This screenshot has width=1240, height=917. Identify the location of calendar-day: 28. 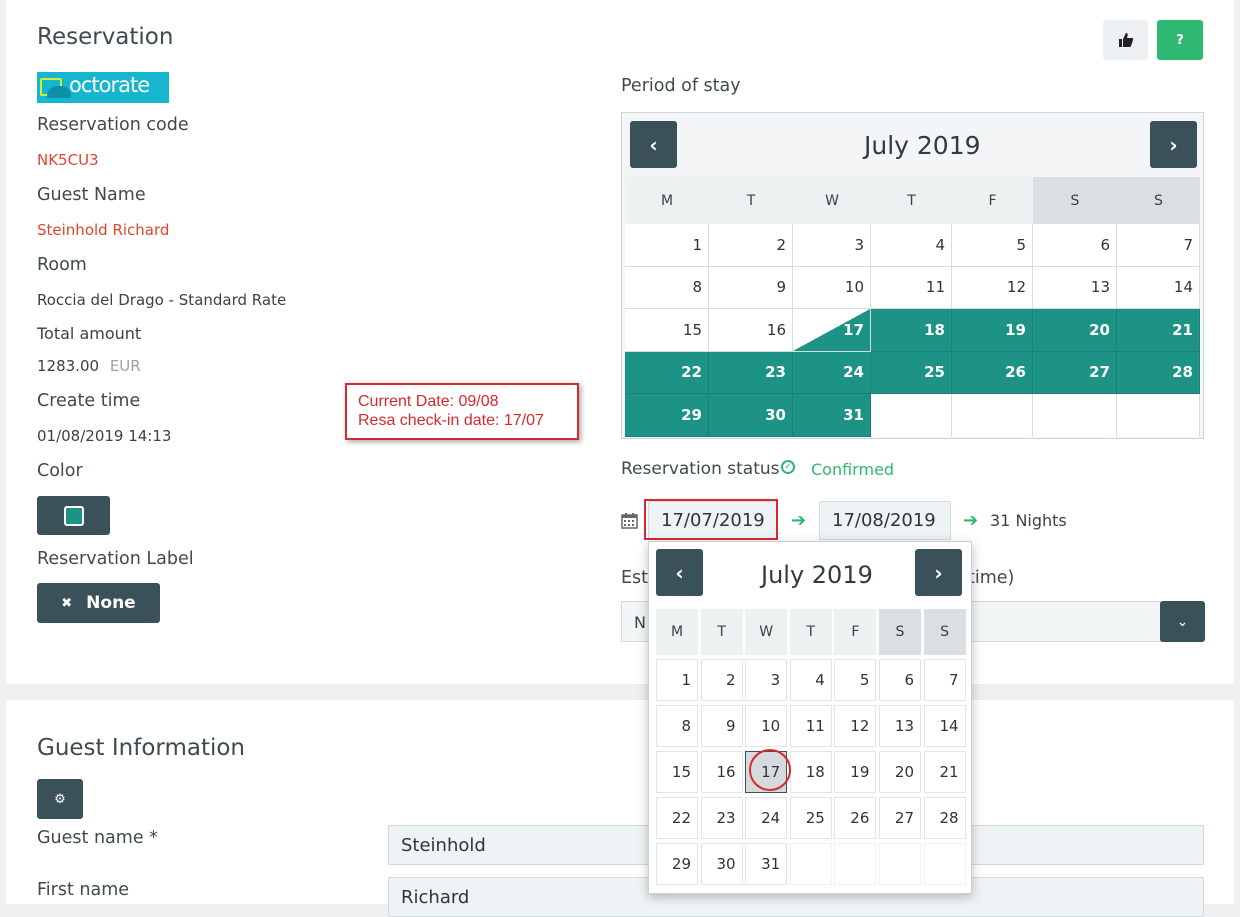
(1158, 372).